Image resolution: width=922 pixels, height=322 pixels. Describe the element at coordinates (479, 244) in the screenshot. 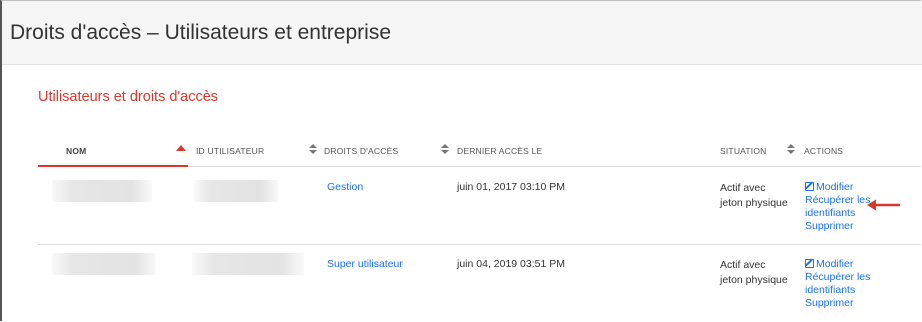

I see `row-divider` at that location.